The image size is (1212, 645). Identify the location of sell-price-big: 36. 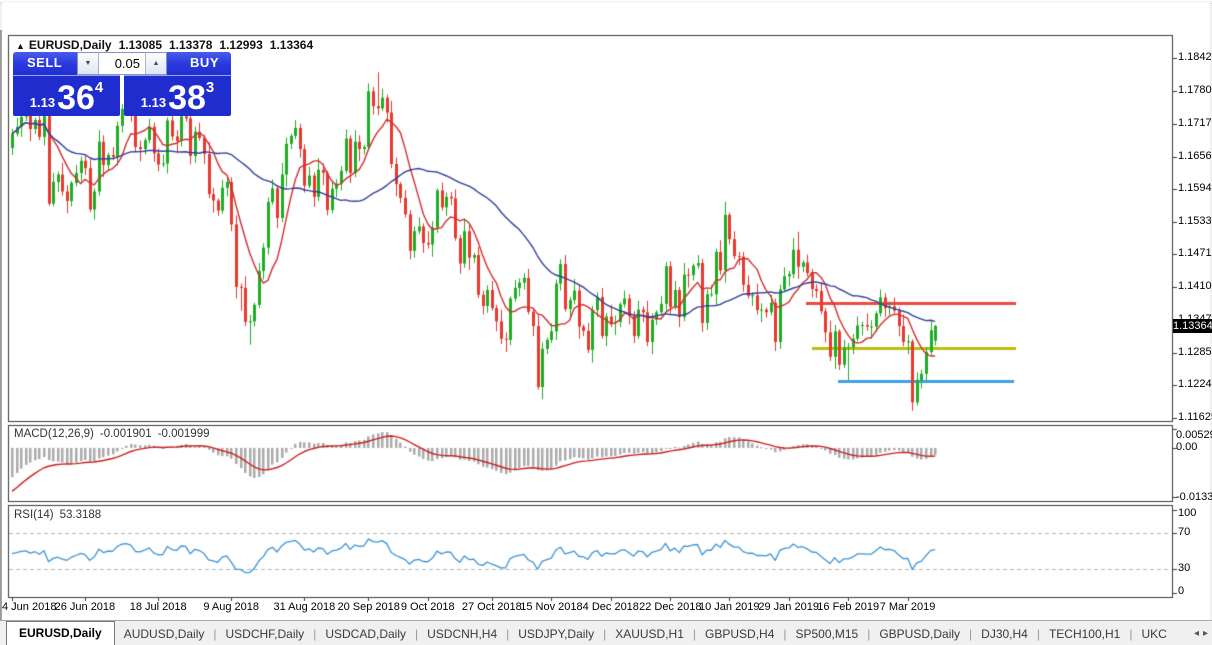
(76, 98).